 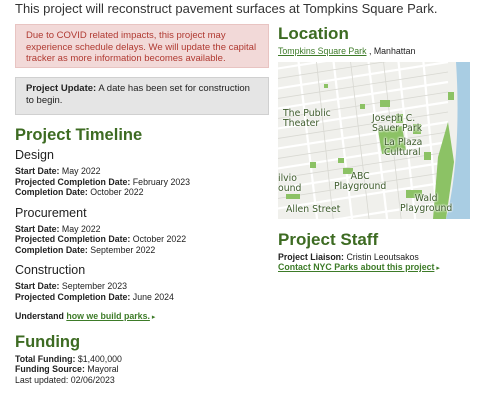 What do you see at coordinates (85, 249) in the screenshot?
I see `procurement-completion: Completion Date: September 2022` at bounding box center [85, 249].